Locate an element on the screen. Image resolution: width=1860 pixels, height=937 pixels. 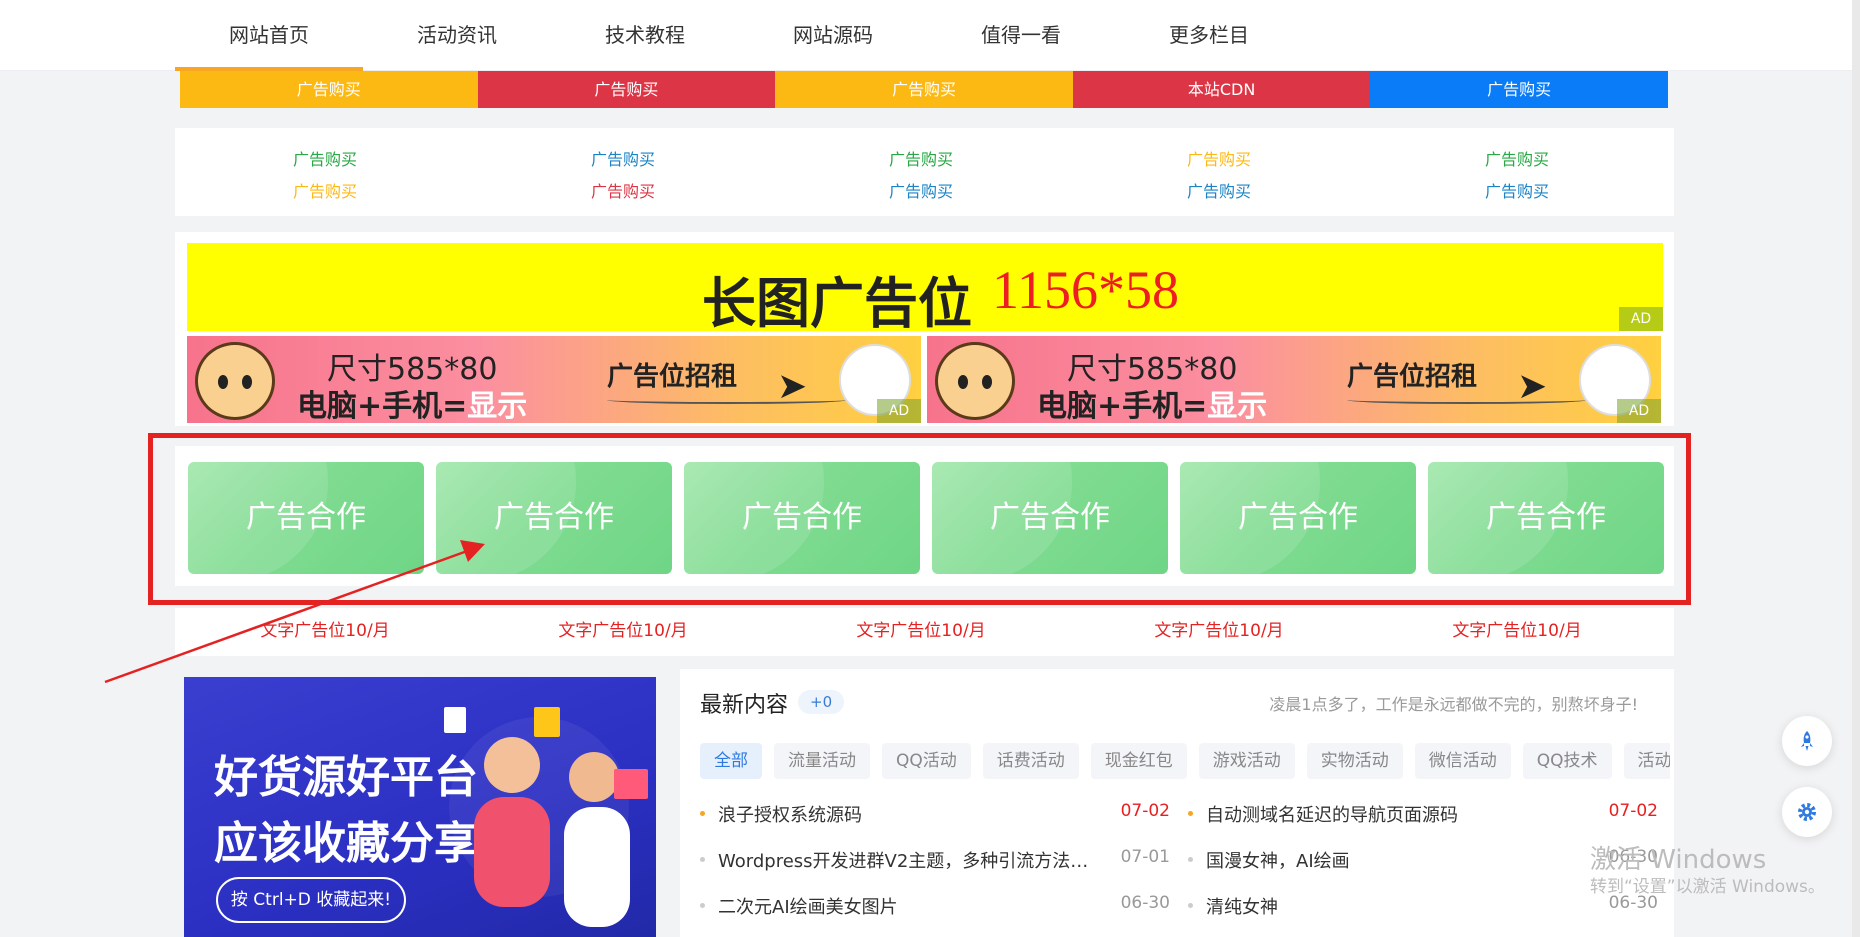
nav-item-home: 网站首页 is located at coordinates (269, 35).